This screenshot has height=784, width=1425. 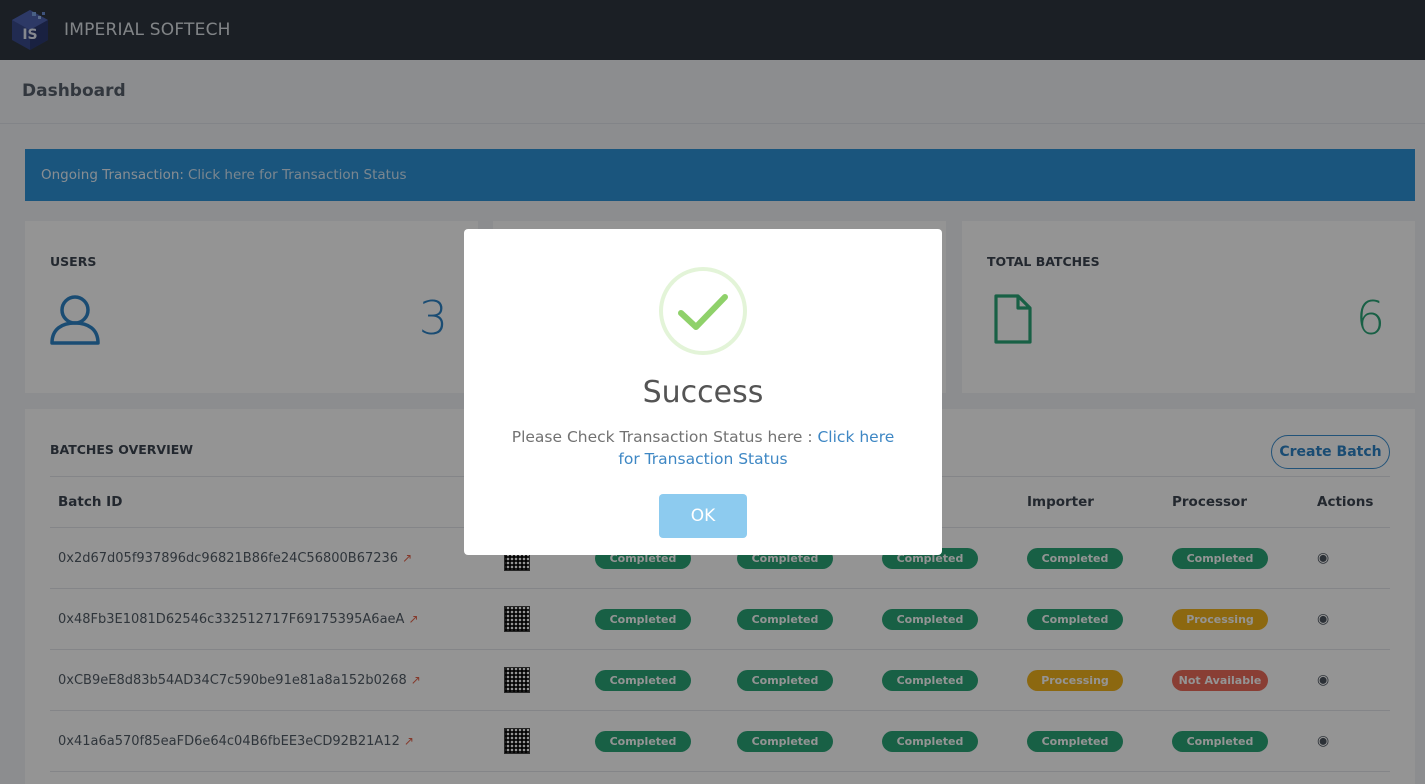 What do you see at coordinates (703, 311) in the screenshot?
I see `success-check-icon` at bounding box center [703, 311].